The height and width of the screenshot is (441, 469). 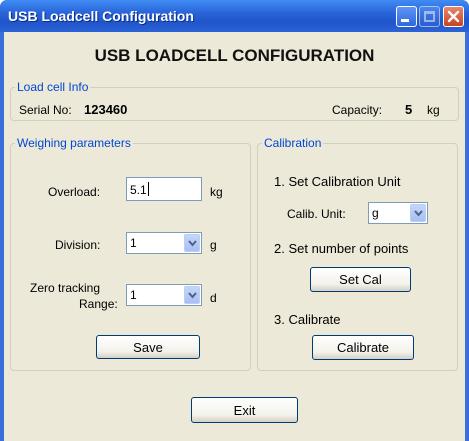 What do you see at coordinates (234, 55) in the screenshot?
I see `page-title: USB LOADCELL CONFIGURATION` at bounding box center [234, 55].